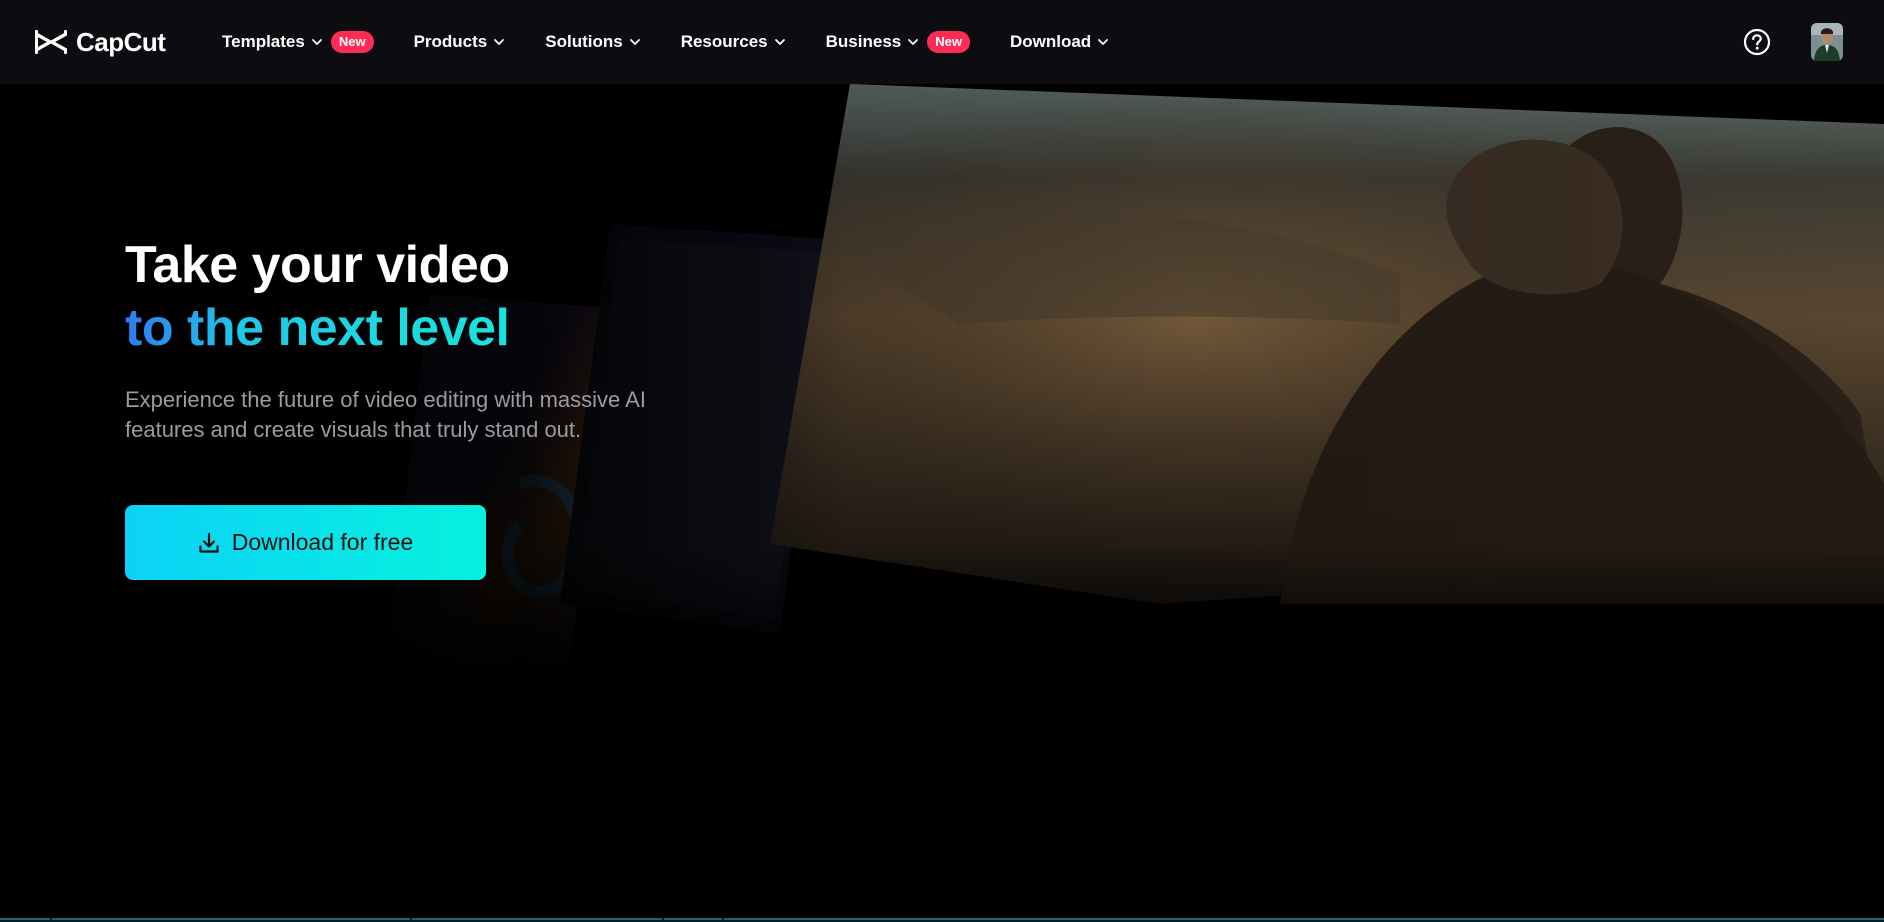 This screenshot has width=1884, height=922. I want to click on nav-item-products: Products, so click(460, 42).